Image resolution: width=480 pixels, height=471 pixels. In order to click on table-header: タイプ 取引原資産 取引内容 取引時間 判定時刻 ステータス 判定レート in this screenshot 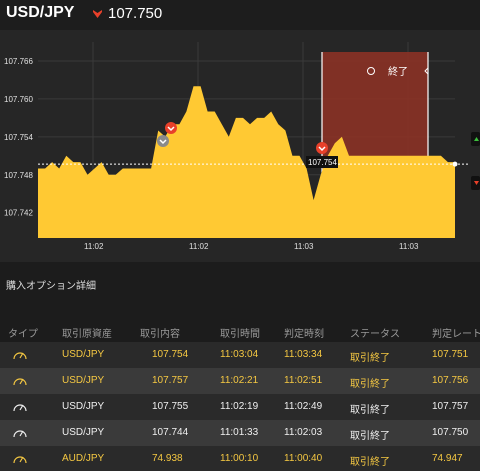, I will do `click(240, 331)`.